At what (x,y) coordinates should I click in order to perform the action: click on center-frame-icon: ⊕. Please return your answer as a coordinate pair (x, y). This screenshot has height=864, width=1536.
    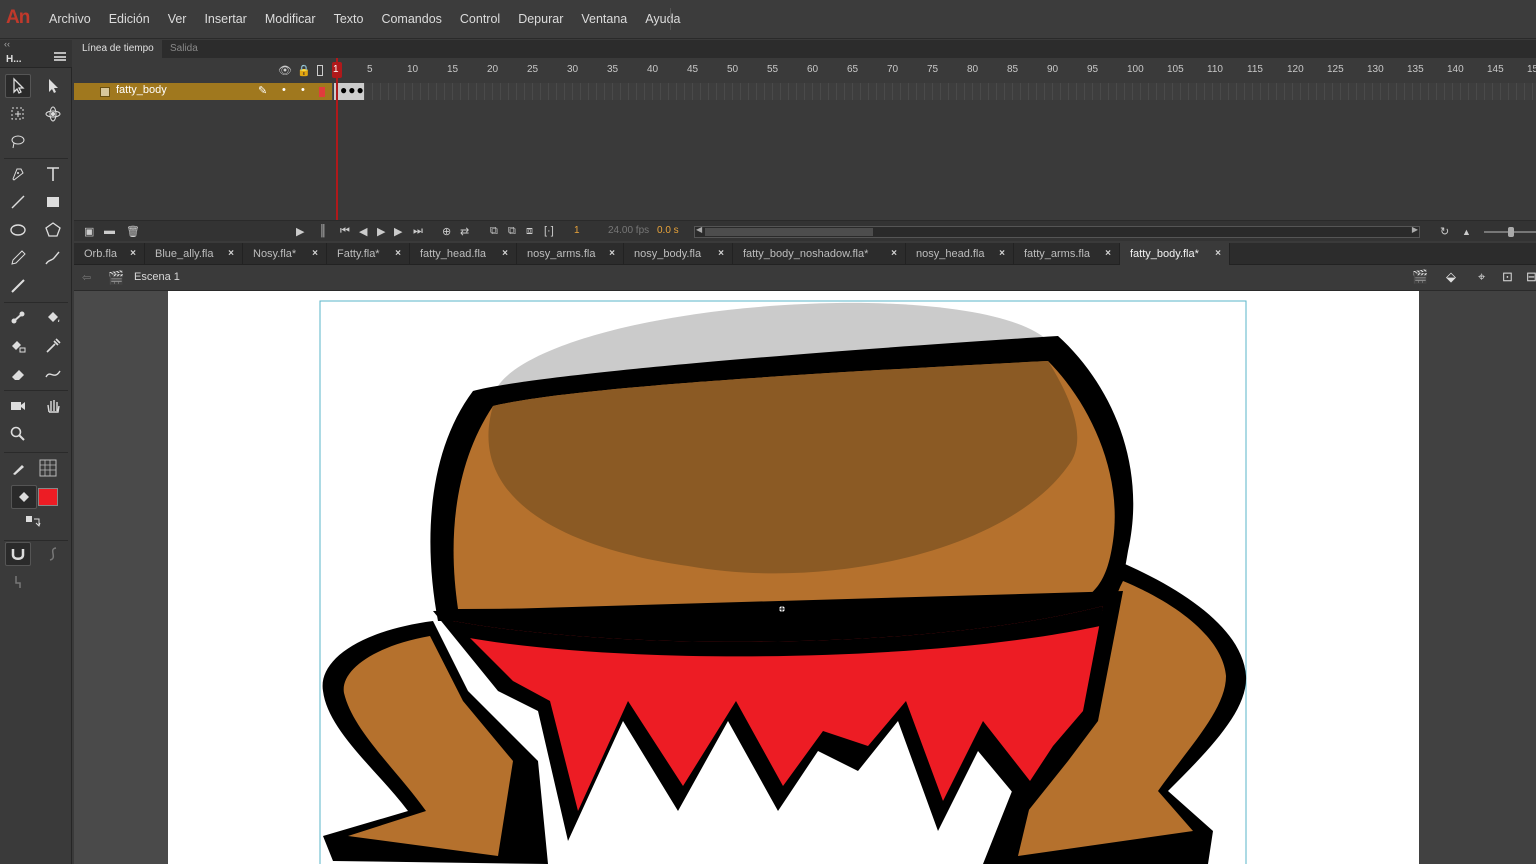
    Looking at the image, I should click on (446, 231).